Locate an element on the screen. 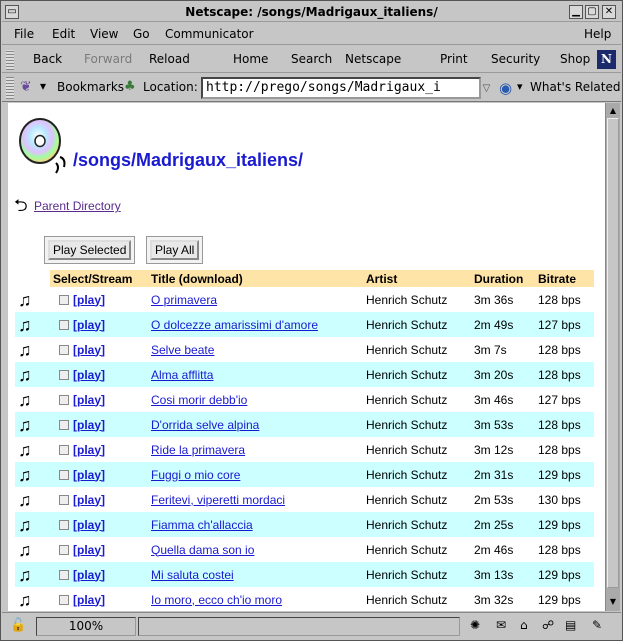 The image size is (623, 641). back-button: Back is located at coordinates (47, 59).